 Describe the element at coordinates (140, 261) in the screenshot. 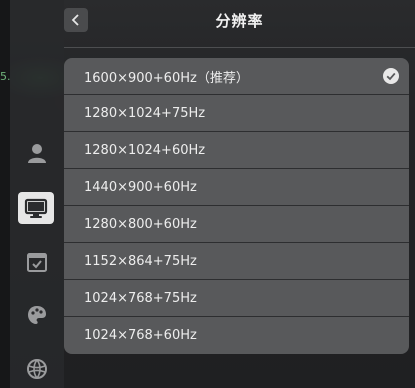

I see `resolution-label: 1152×864+75Hz` at that location.